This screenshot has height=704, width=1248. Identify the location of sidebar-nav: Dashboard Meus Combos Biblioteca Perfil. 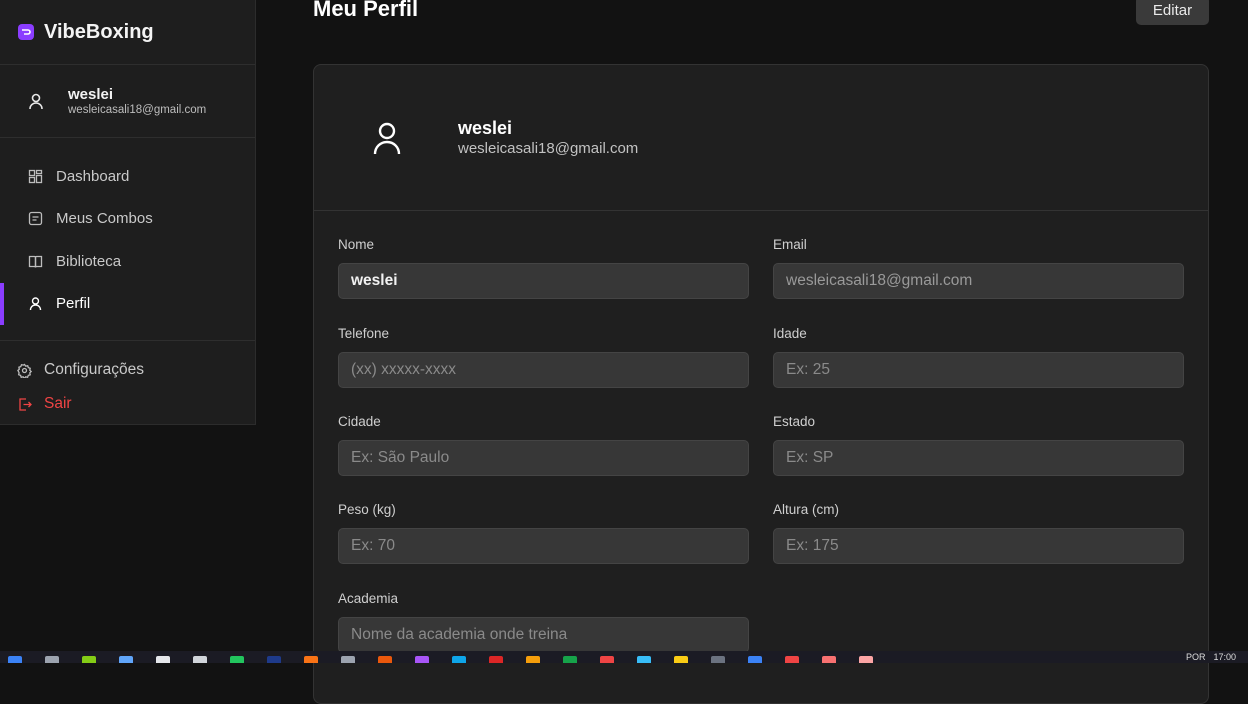
(127, 239).